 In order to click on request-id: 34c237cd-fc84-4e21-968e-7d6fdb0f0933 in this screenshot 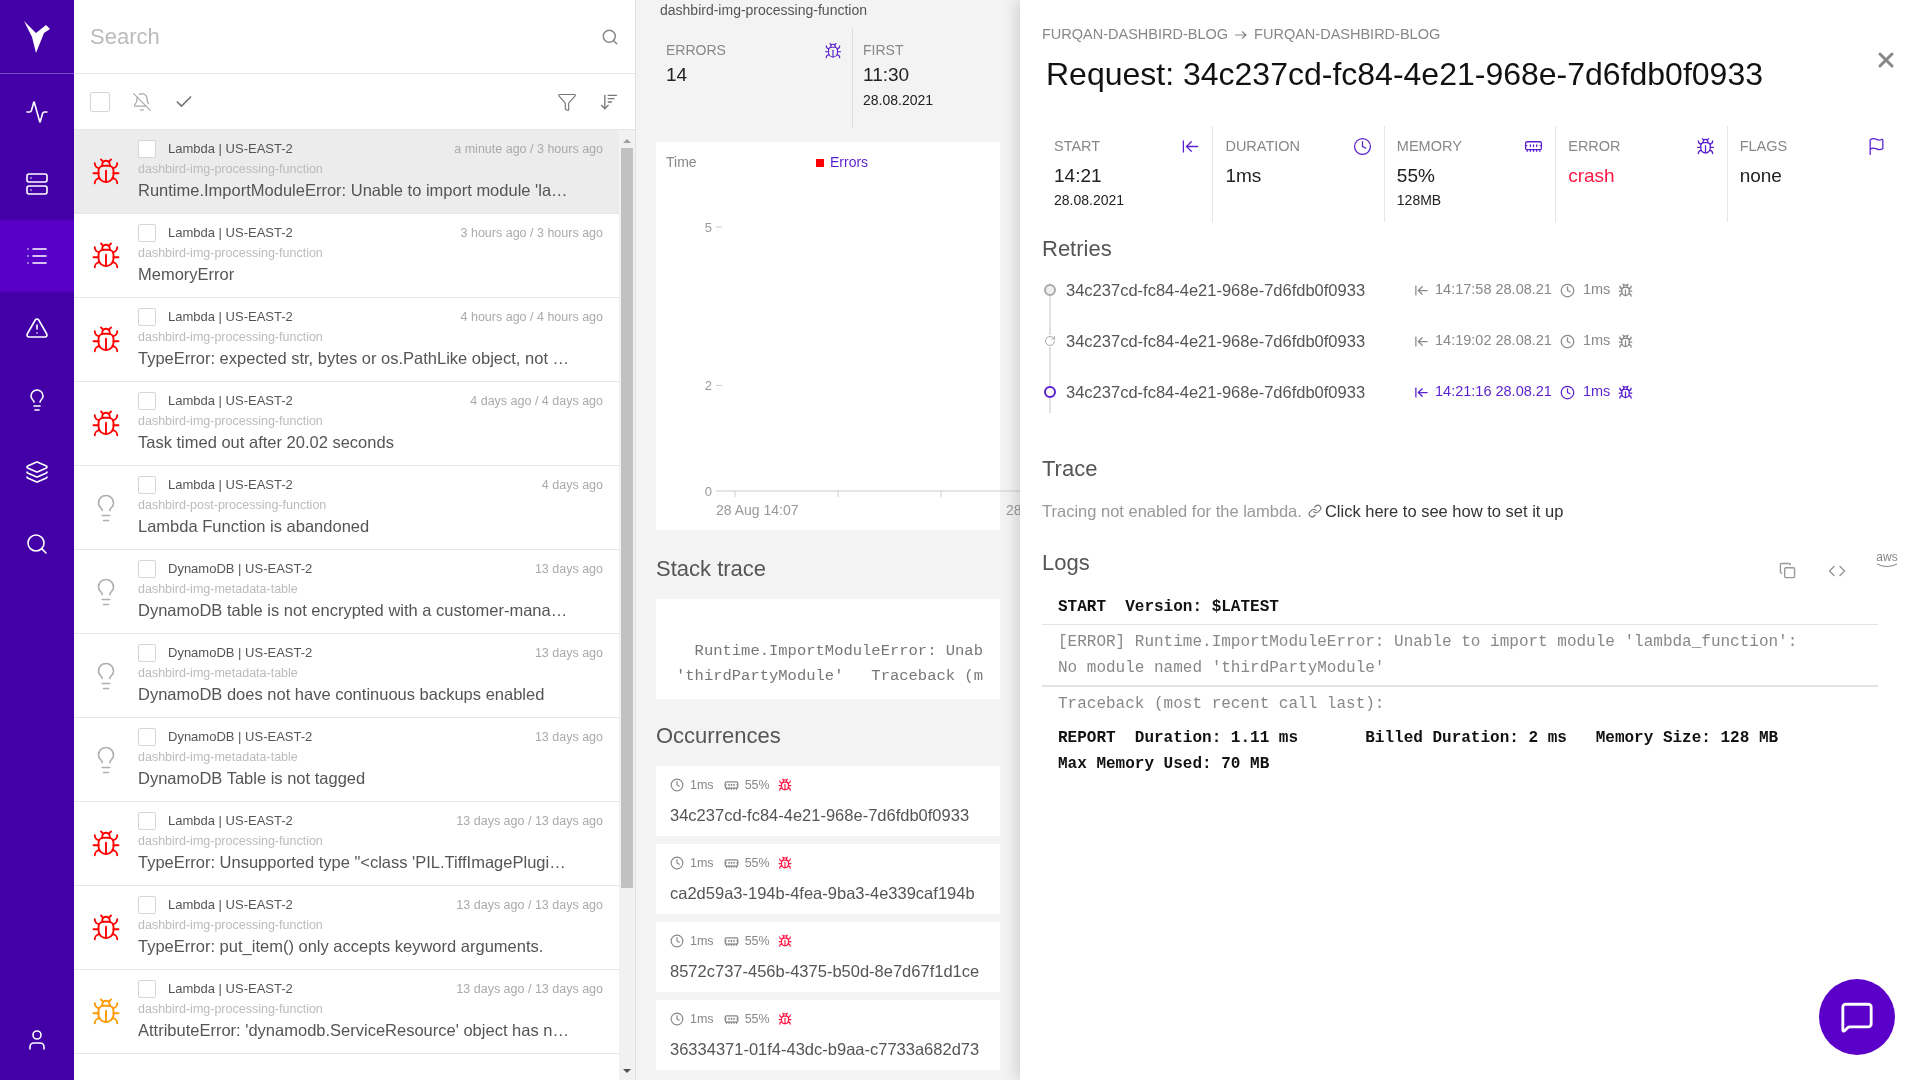, I will do `click(1216, 290)`.